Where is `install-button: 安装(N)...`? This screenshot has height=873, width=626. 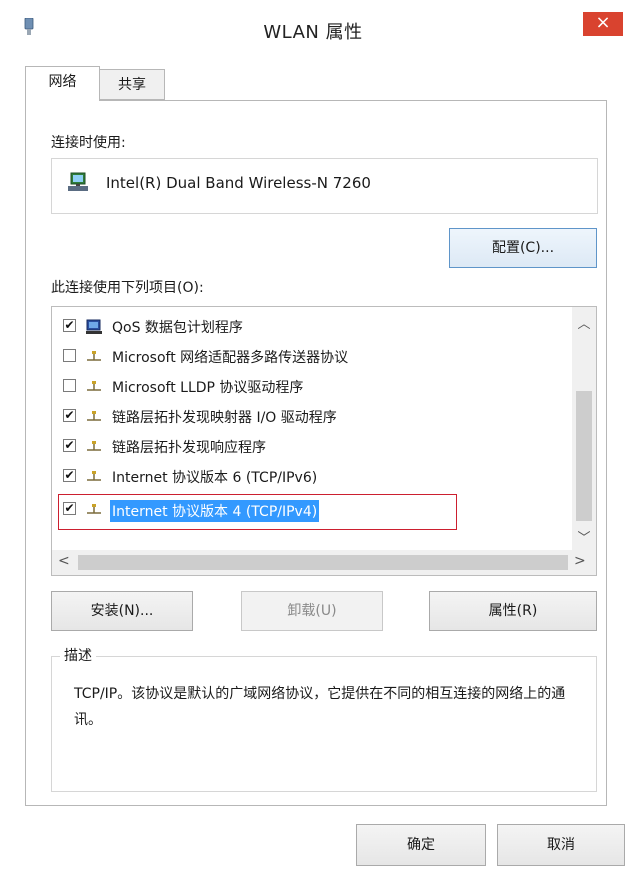
install-button: 安装(N)... is located at coordinates (122, 611).